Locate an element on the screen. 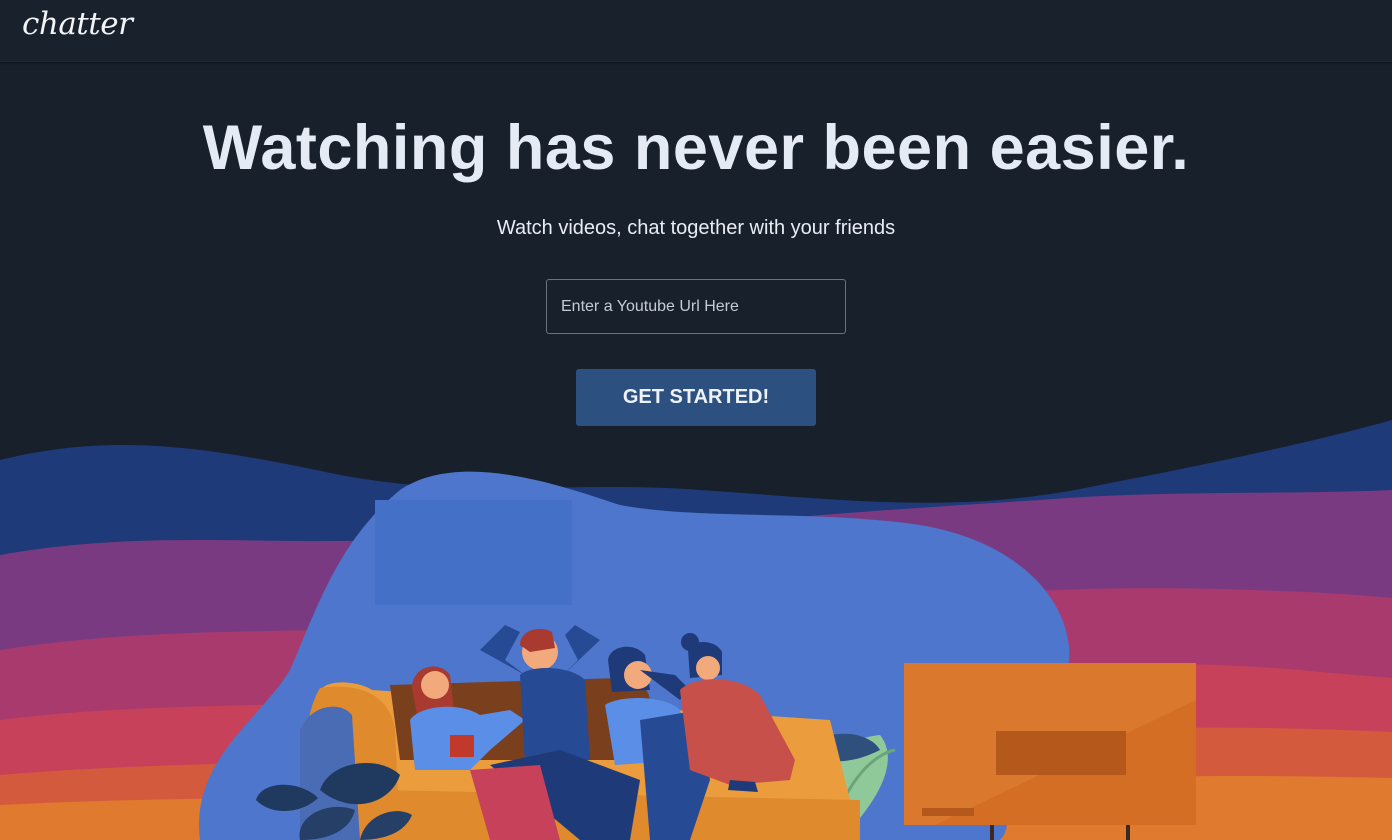 The width and height of the screenshot is (1392, 840). navbar: chatter is located at coordinates (696, 31).